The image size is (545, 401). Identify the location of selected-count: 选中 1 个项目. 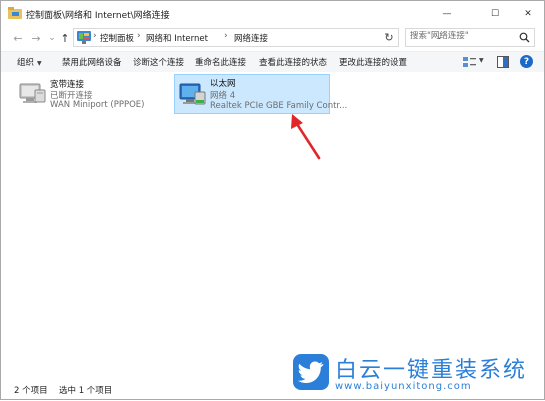
(86, 391).